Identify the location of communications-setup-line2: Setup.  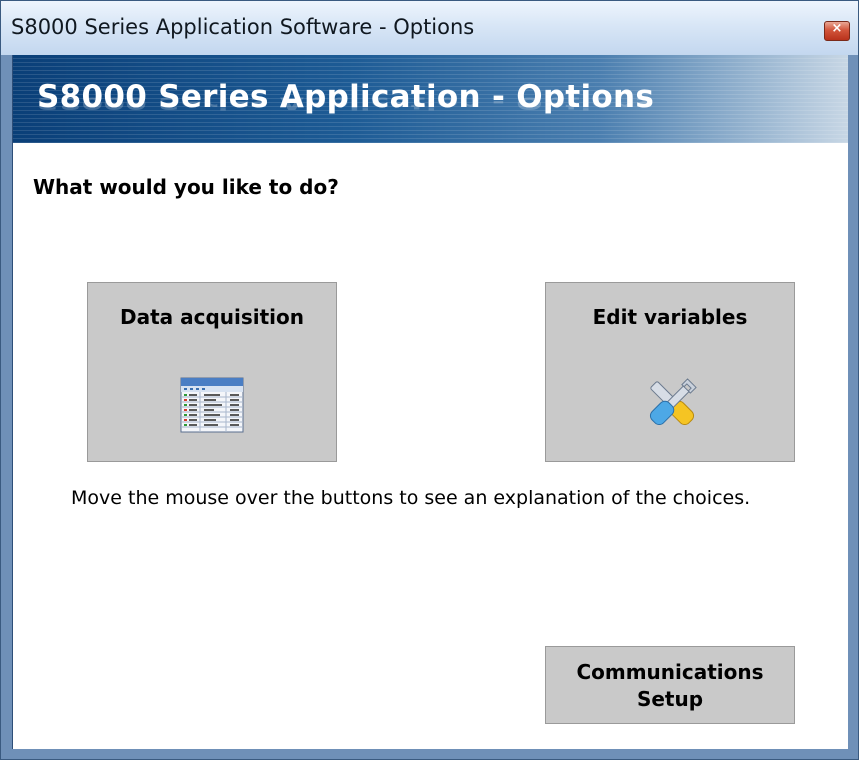
(670, 699).